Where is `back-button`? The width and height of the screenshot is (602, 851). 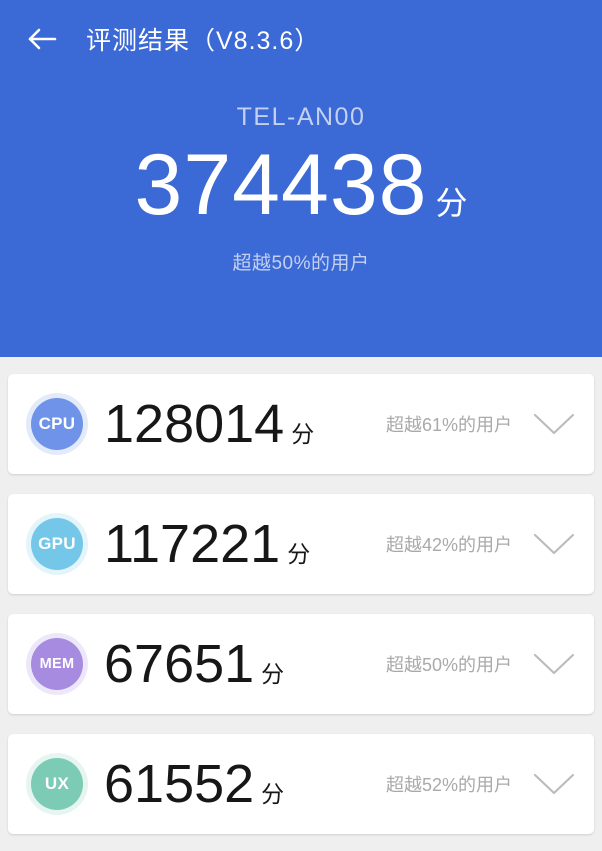
back-button is located at coordinates (42, 39).